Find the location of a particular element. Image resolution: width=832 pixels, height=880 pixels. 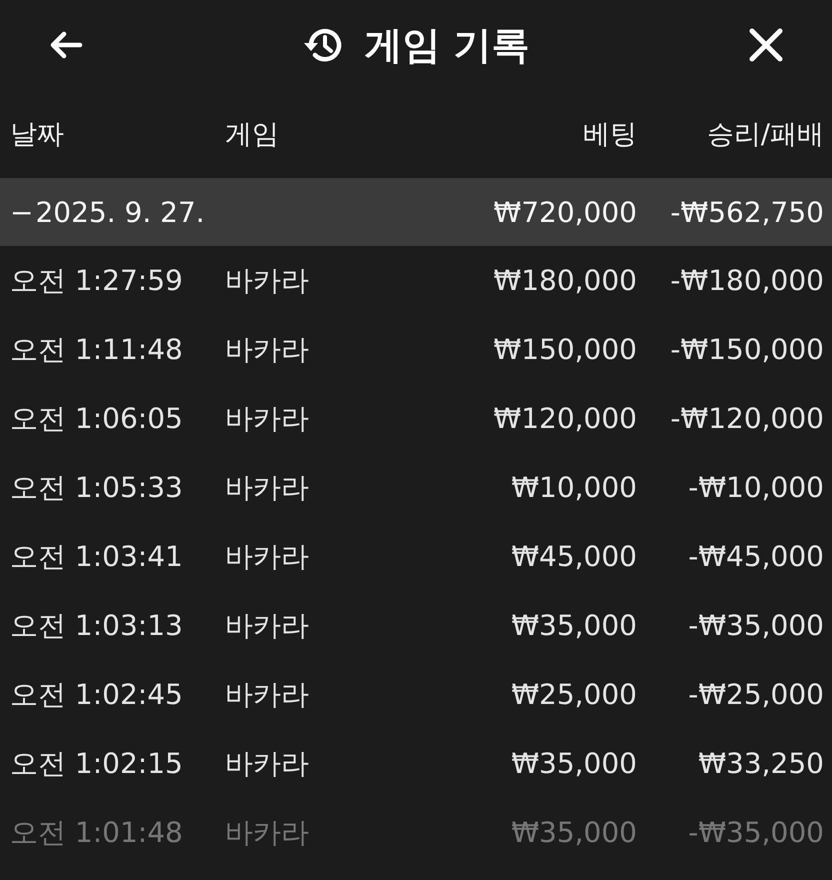

table-cell-text: -₩25,000 is located at coordinates (755, 694).